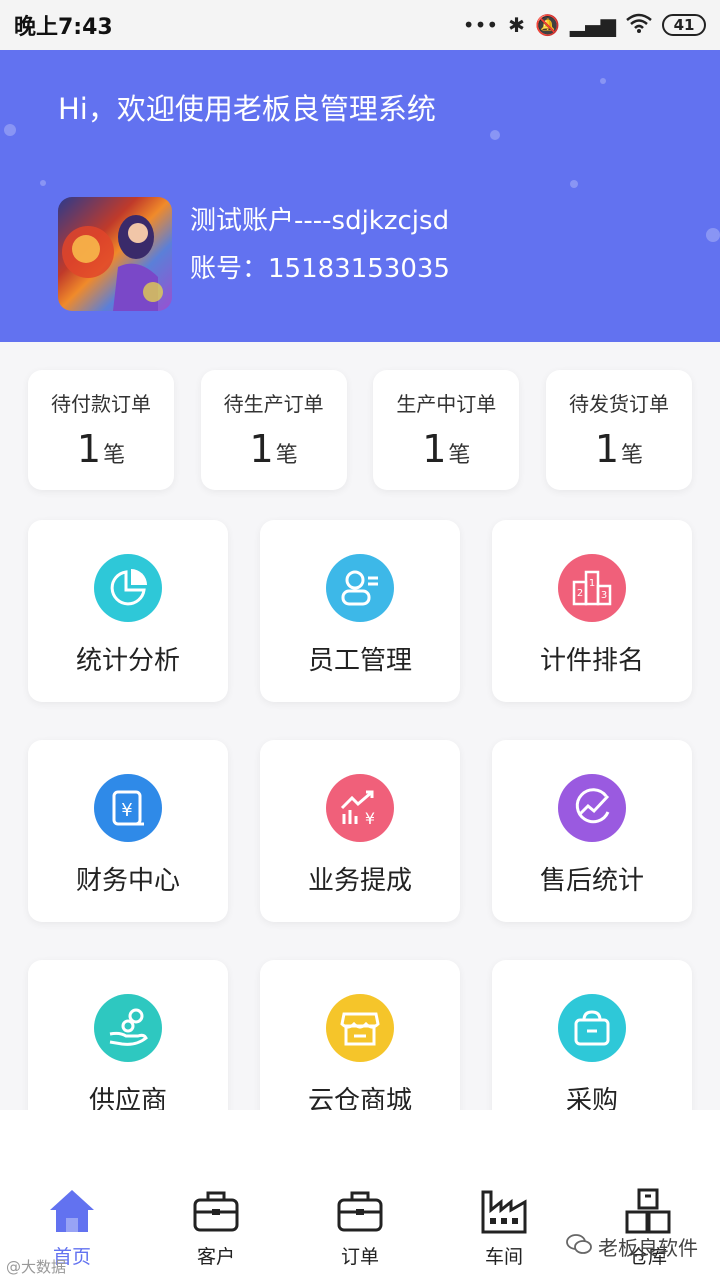  Describe the element at coordinates (72, 1213) in the screenshot. I see `home-icon` at that location.